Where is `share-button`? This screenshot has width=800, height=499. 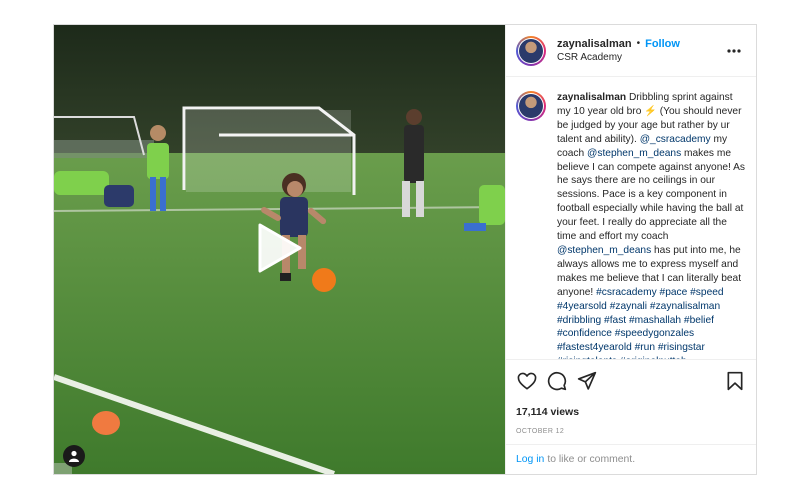
share-button is located at coordinates (587, 381).